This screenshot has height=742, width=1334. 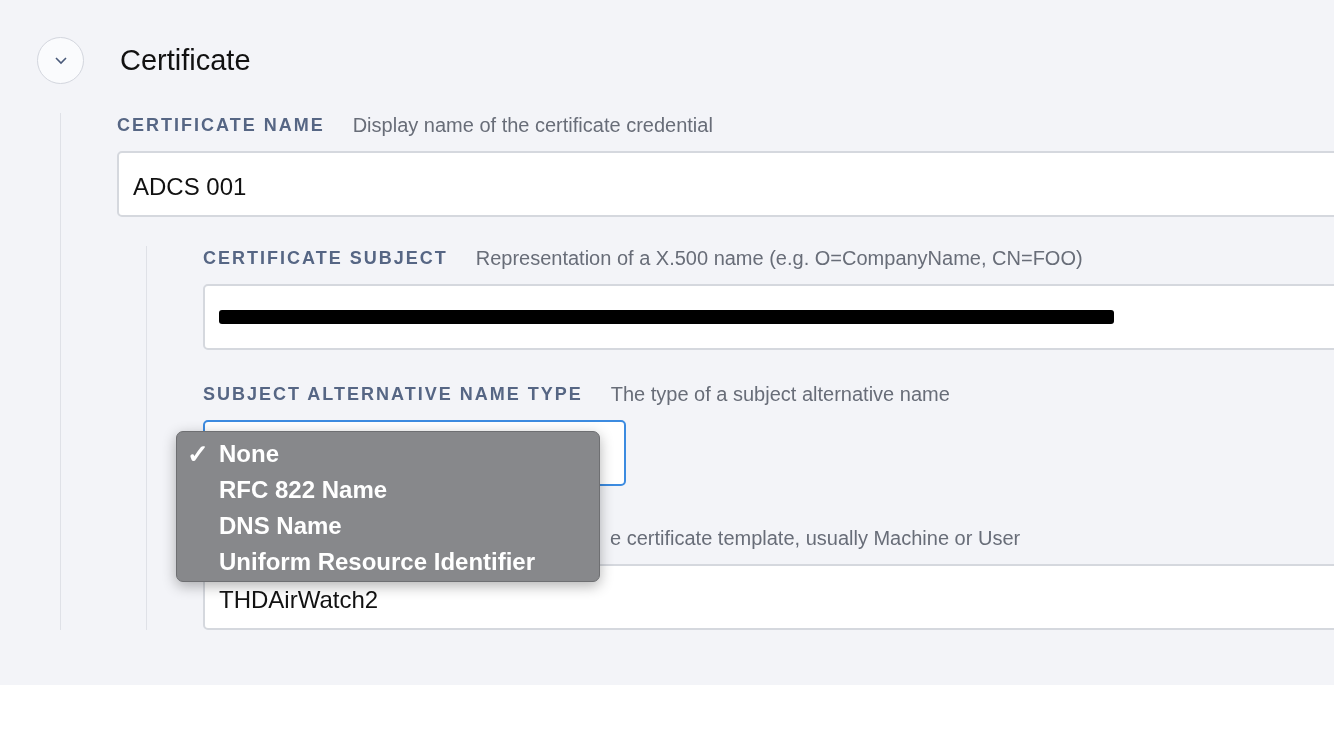 What do you see at coordinates (325, 258) in the screenshot?
I see `field-label: CERTIFICATE SUBJECT` at bounding box center [325, 258].